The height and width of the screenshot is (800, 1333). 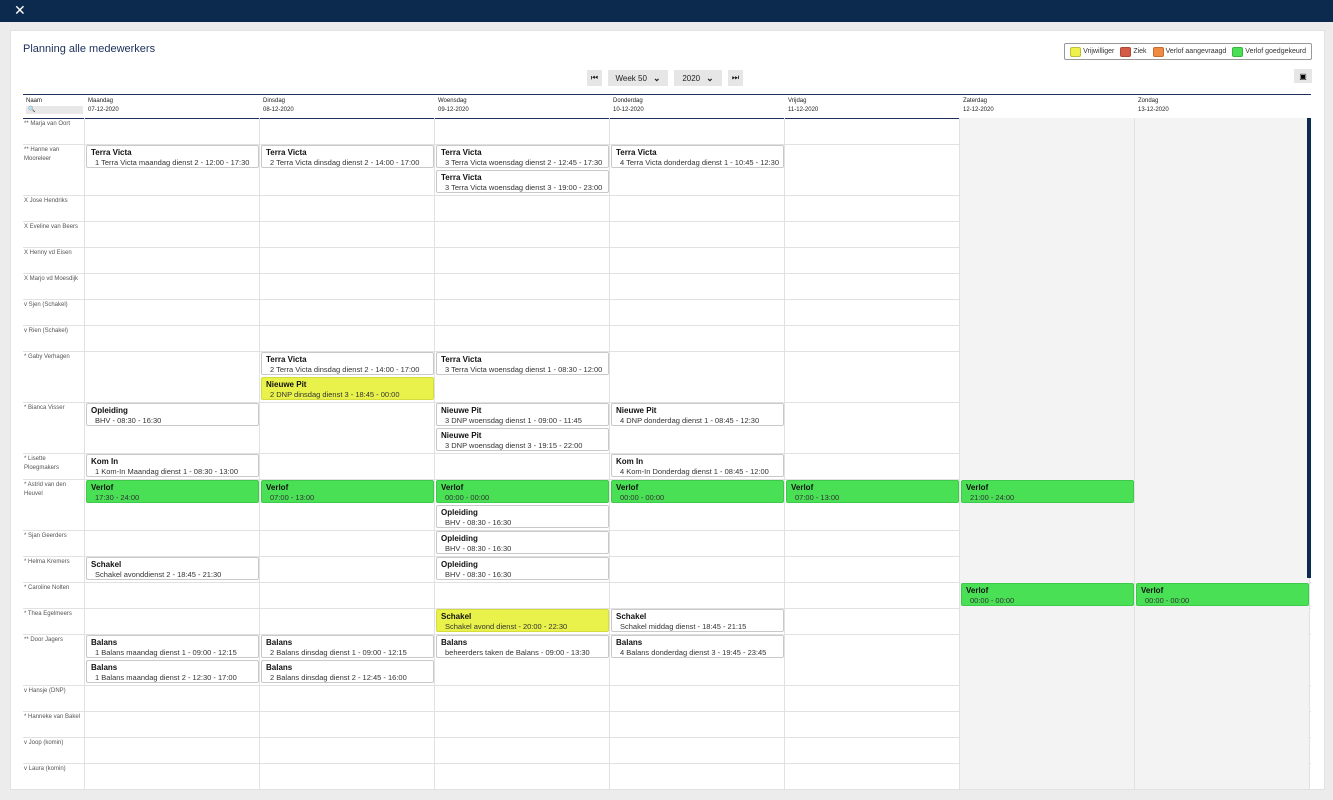 I want to click on next-week-button: ⏭, so click(x=735, y=78).